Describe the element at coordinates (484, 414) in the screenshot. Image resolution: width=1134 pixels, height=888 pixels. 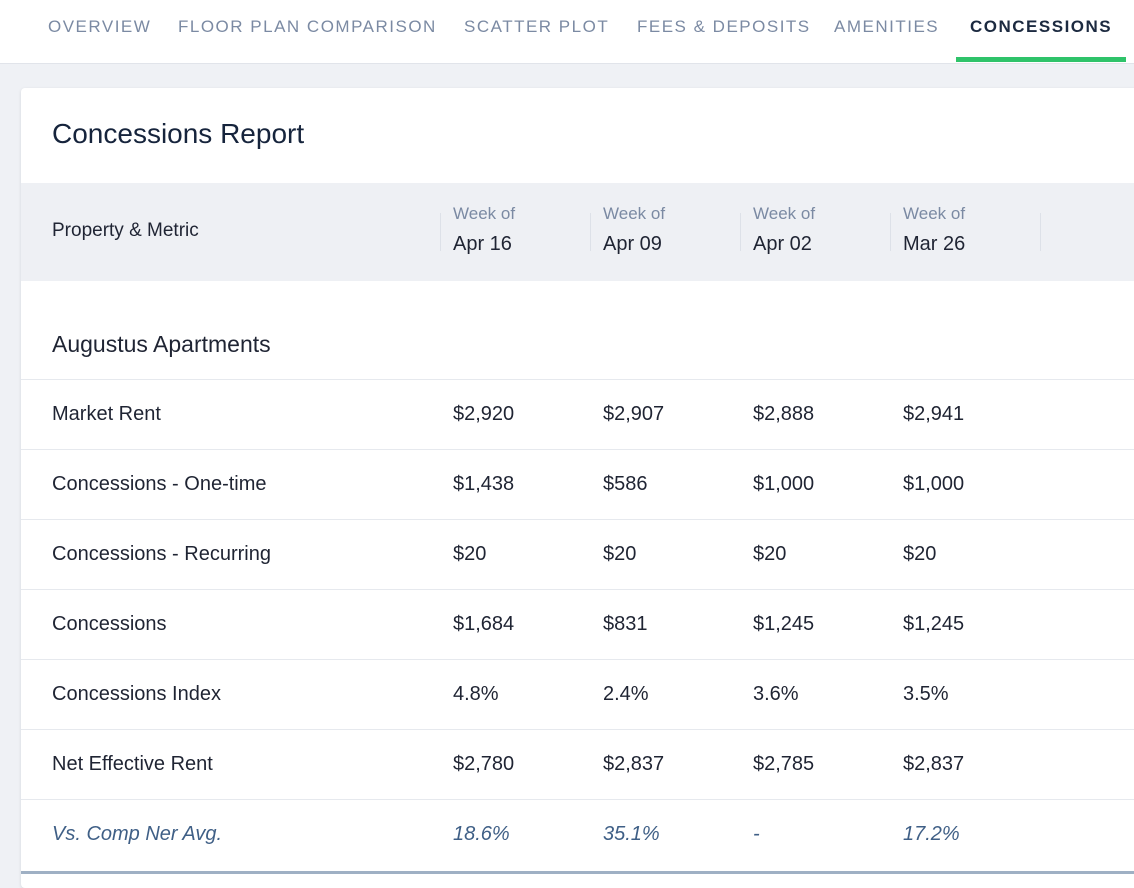
I see `value-cell: $2,920` at that location.